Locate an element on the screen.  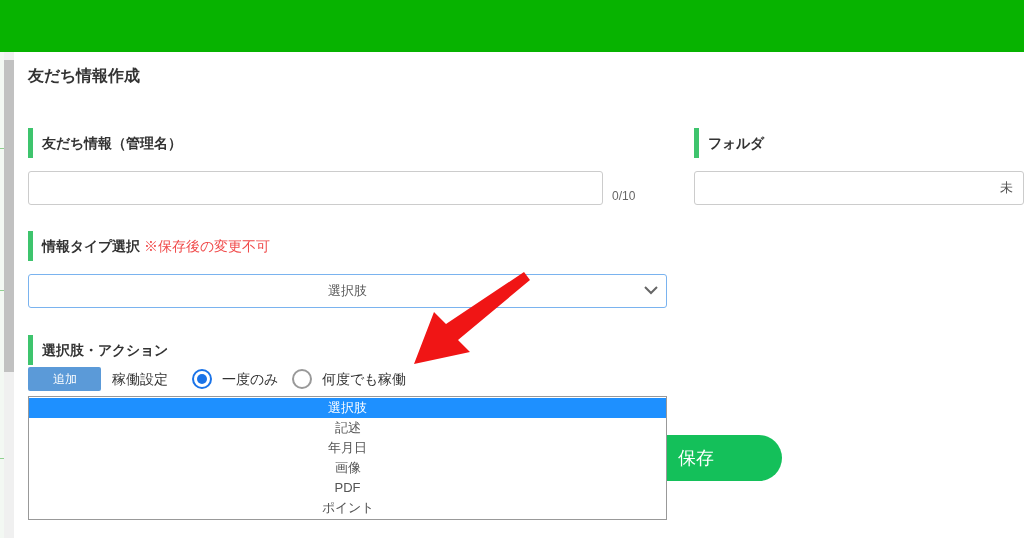
section-label: 選択肢・アクション is located at coordinates (105, 350).